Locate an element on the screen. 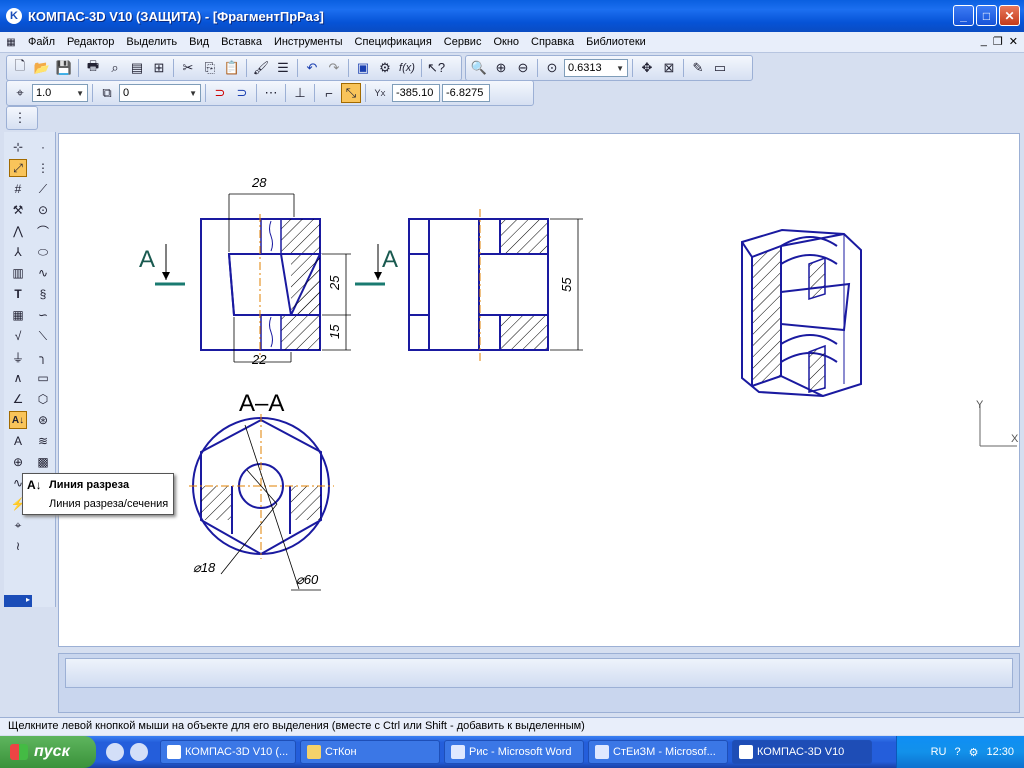  taskbar-item-folder: СтКон is located at coordinates (370, 752).